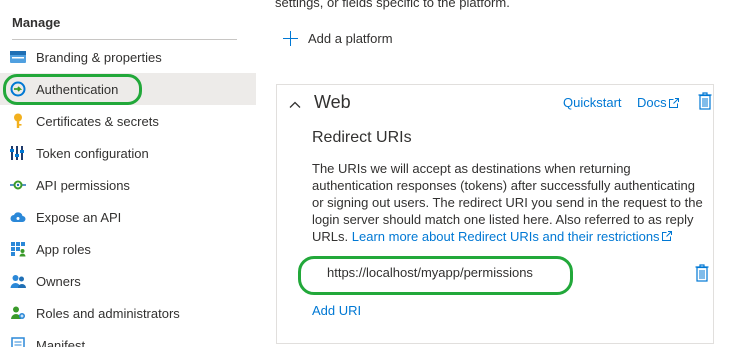 Image resolution: width=737 pixels, height=347 pixels. I want to click on redirect-uri-row: https://localhost/myapp/permissions, so click(511, 274).